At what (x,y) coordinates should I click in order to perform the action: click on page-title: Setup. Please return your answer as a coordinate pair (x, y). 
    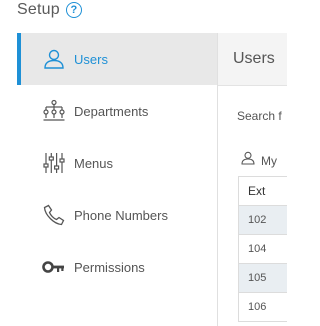
    Looking at the image, I should click on (38, 9).